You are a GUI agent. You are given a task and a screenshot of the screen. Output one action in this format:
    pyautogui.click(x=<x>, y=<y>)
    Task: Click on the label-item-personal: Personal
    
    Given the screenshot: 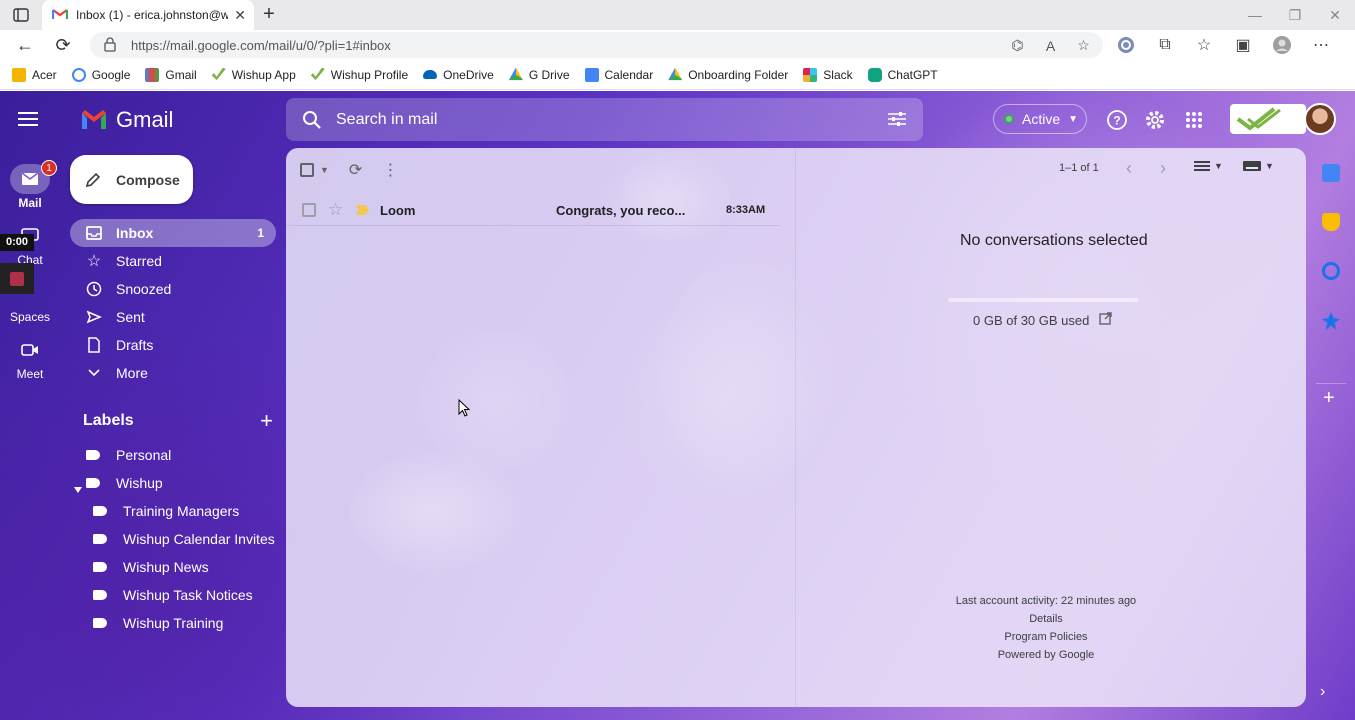 What is the action you would take?
    pyautogui.click(x=173, y=455)
    